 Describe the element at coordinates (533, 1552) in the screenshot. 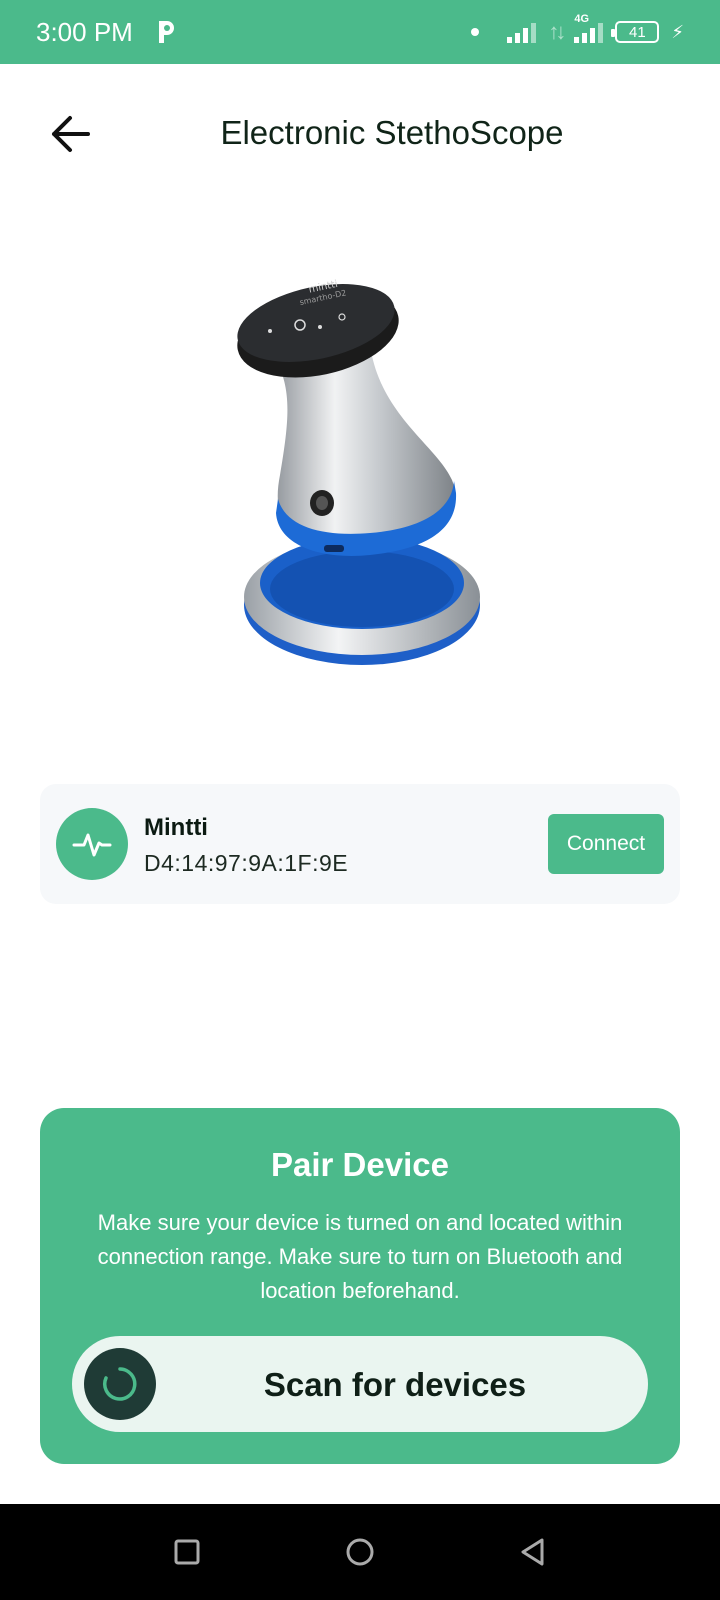

I see `back-triangle-icon` at that location.